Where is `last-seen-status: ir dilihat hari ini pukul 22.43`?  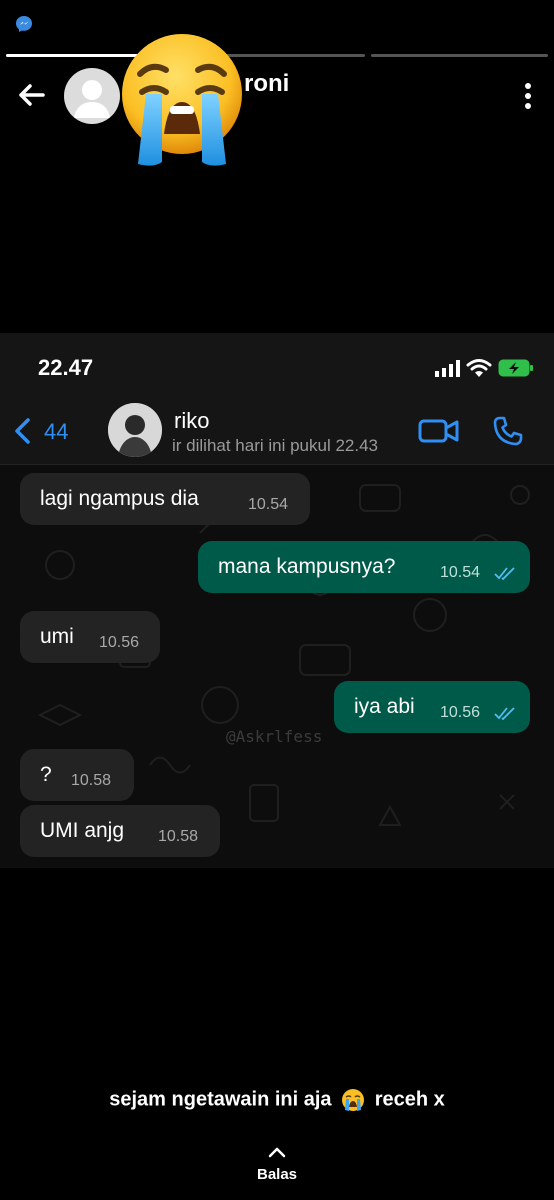 last-seen-status: ir dilihat hari ini pukul 22.43 is located at coordinates (275, 445).